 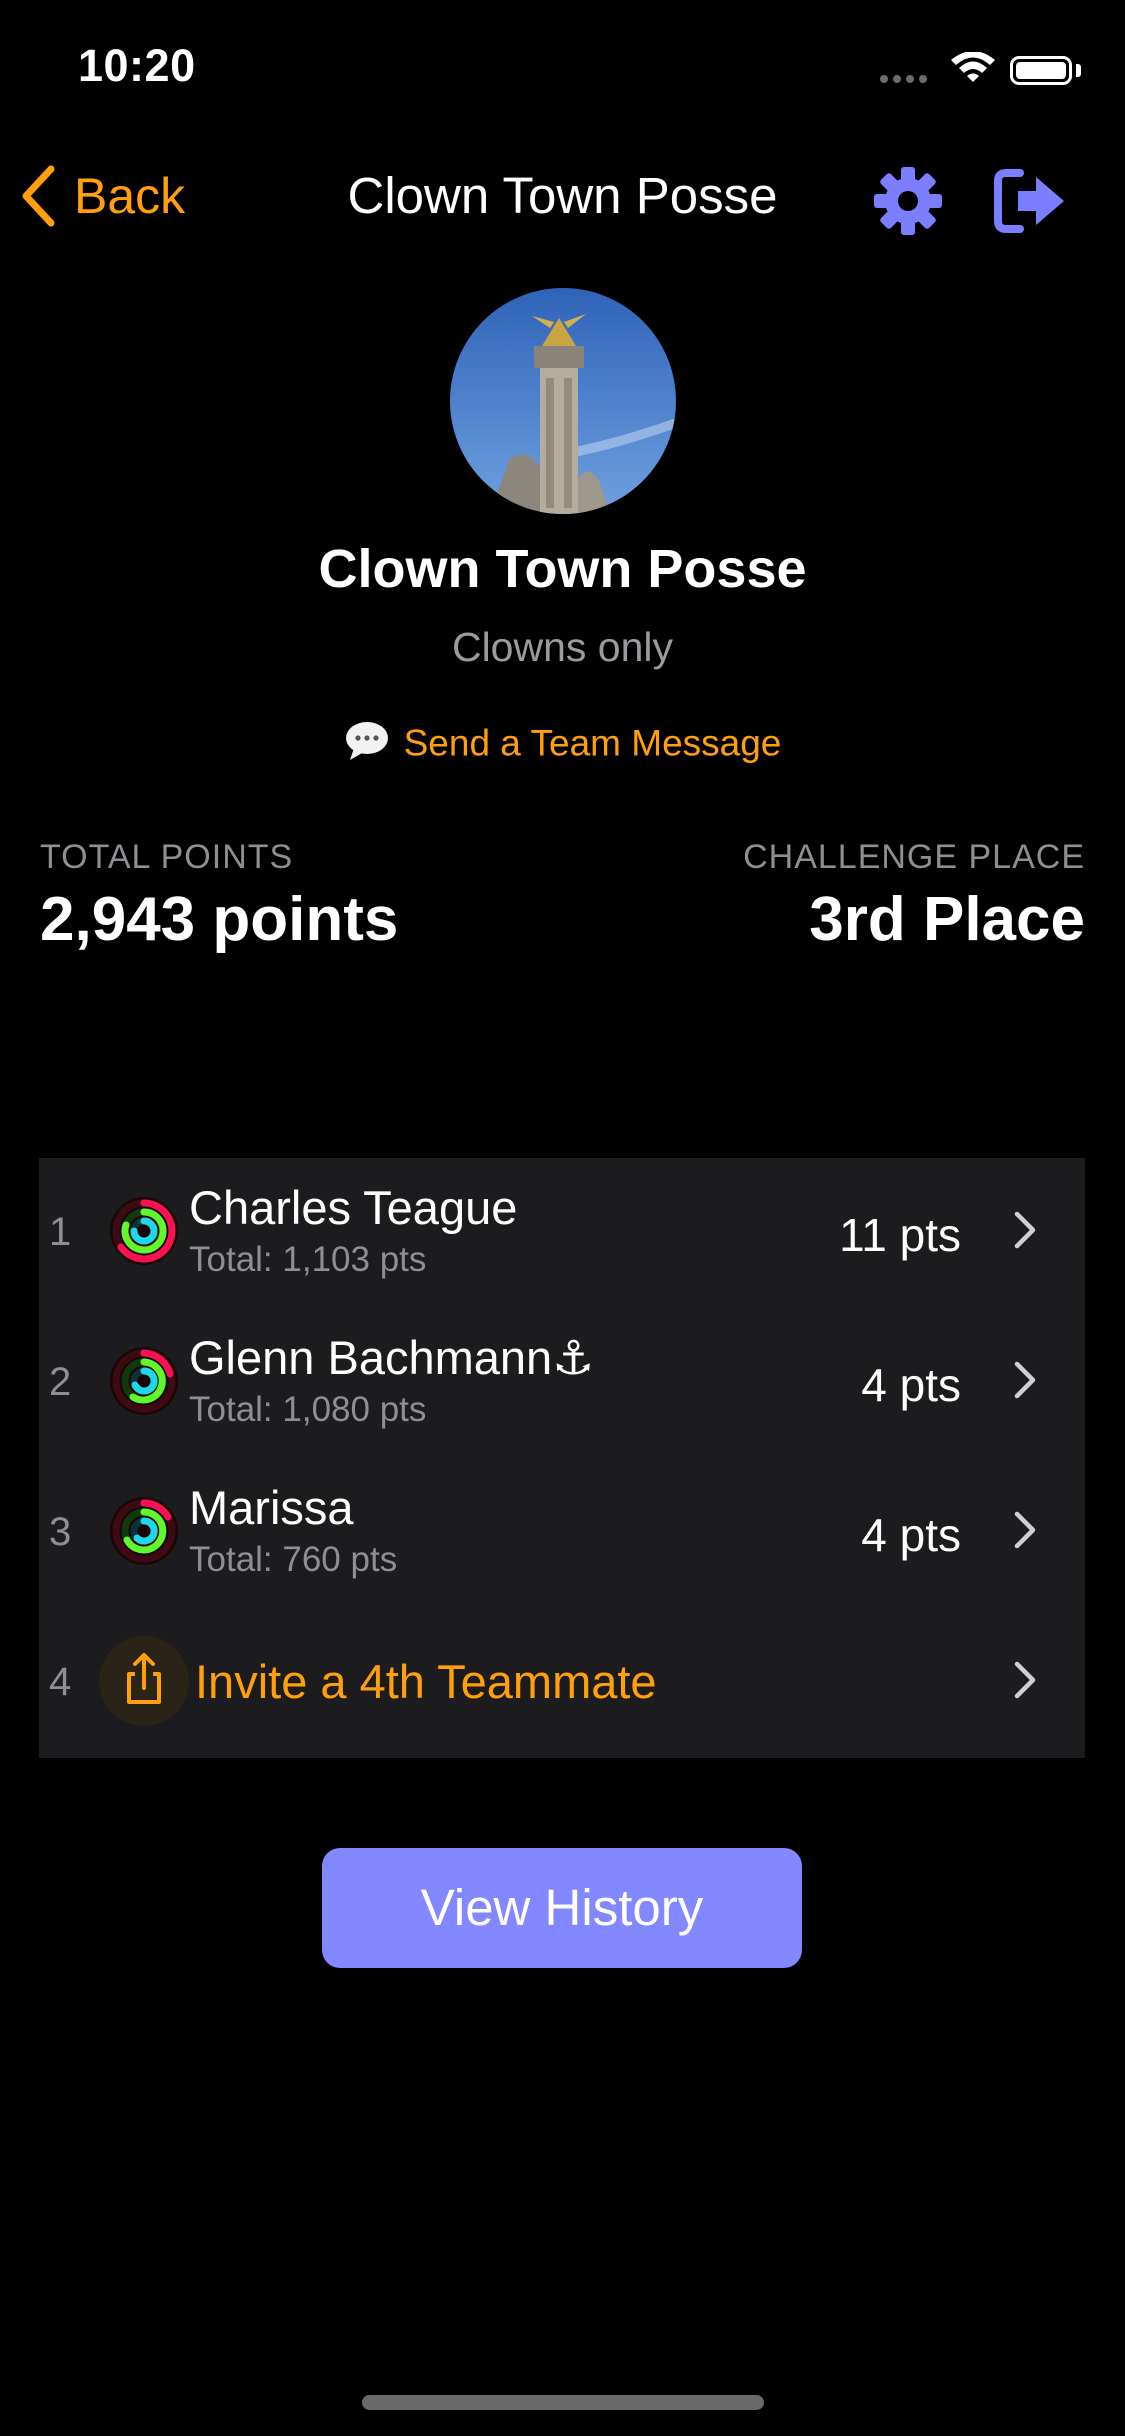 I want to click on total-points-value: 2,943 points, so click(x=219, y=919).